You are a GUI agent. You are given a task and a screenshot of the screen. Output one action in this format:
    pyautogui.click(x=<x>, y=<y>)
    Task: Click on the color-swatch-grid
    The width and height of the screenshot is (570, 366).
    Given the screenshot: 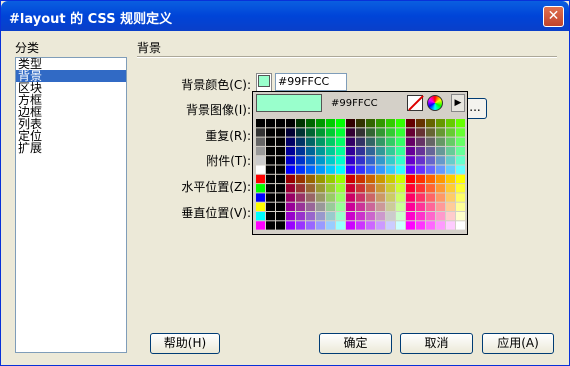 What is the action you would take?
    pyautogui.click(x=361, y=175)
    